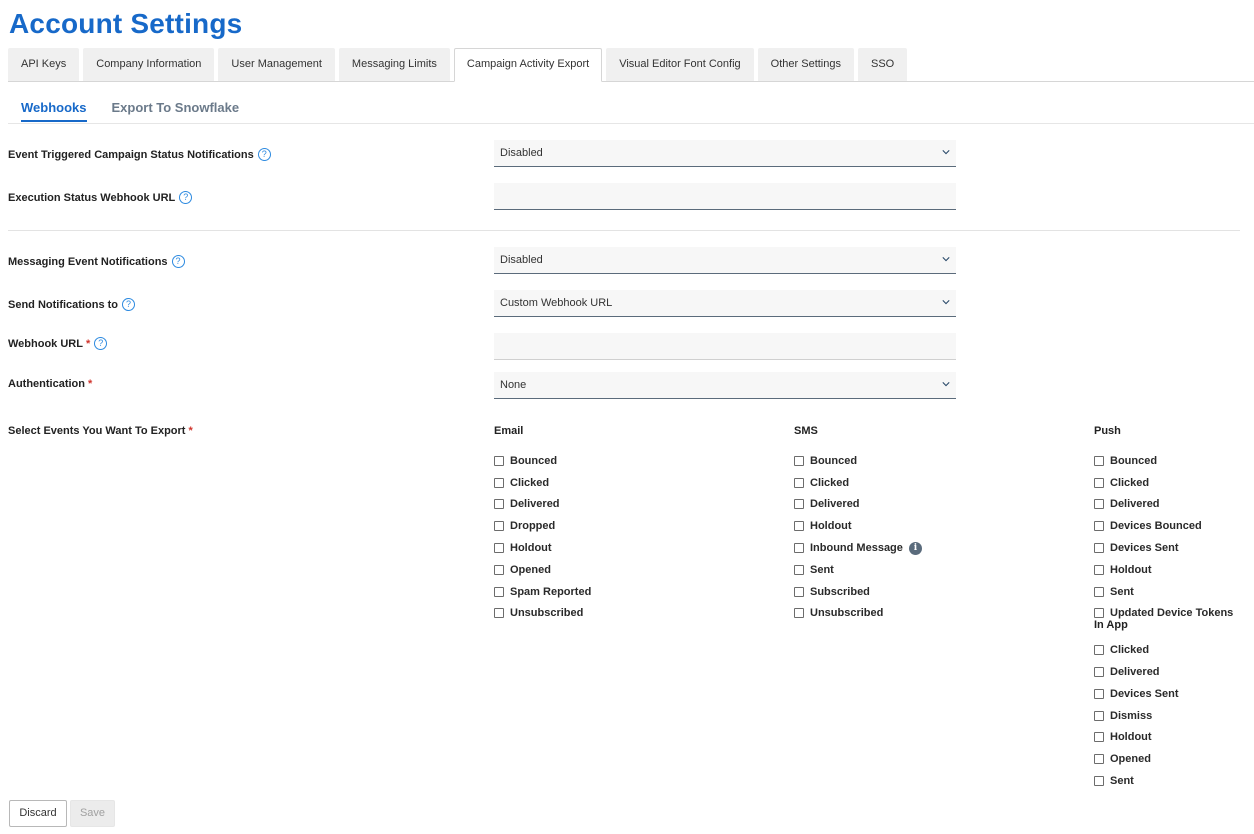 The width and height of the screenshot is (1254, 834). Describe the element at coordinates (883, 64) in the screenshot. I see `tab-sso: SSO` at that location.